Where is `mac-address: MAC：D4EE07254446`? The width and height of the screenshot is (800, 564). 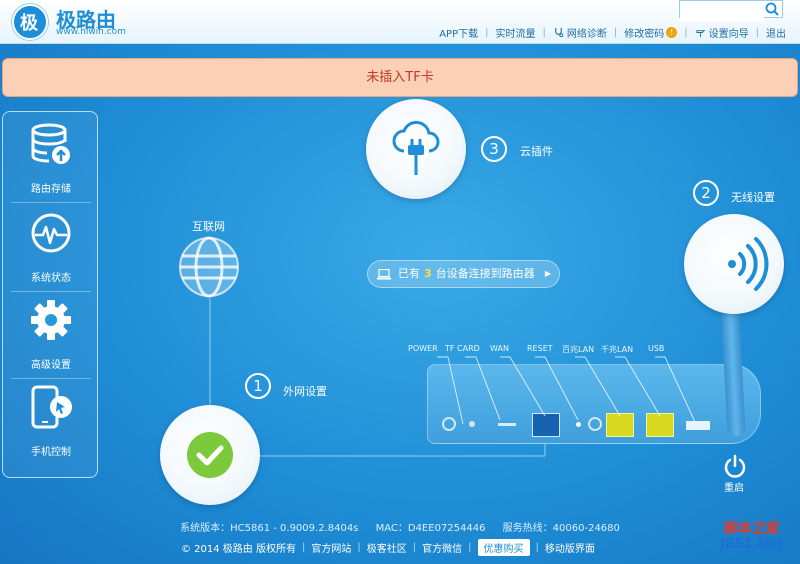
mac-address: MAC：D4EE07254446 is located at coordinates (430, 528).